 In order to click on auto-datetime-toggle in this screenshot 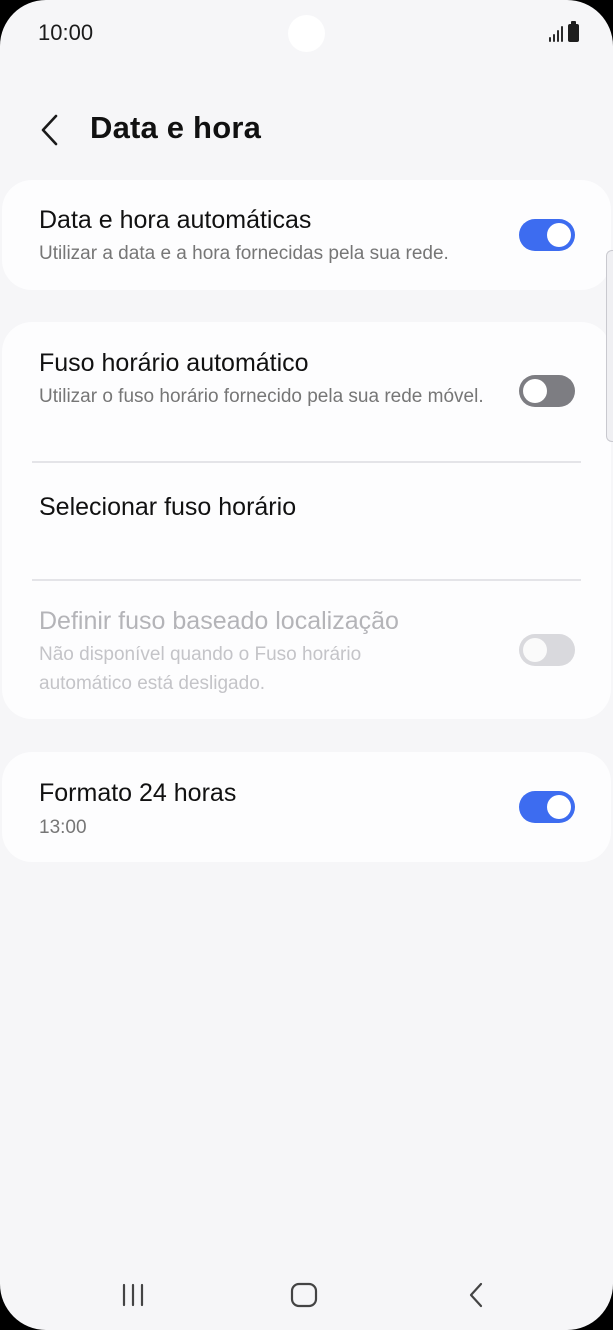, I will do `click(547, 235)`.